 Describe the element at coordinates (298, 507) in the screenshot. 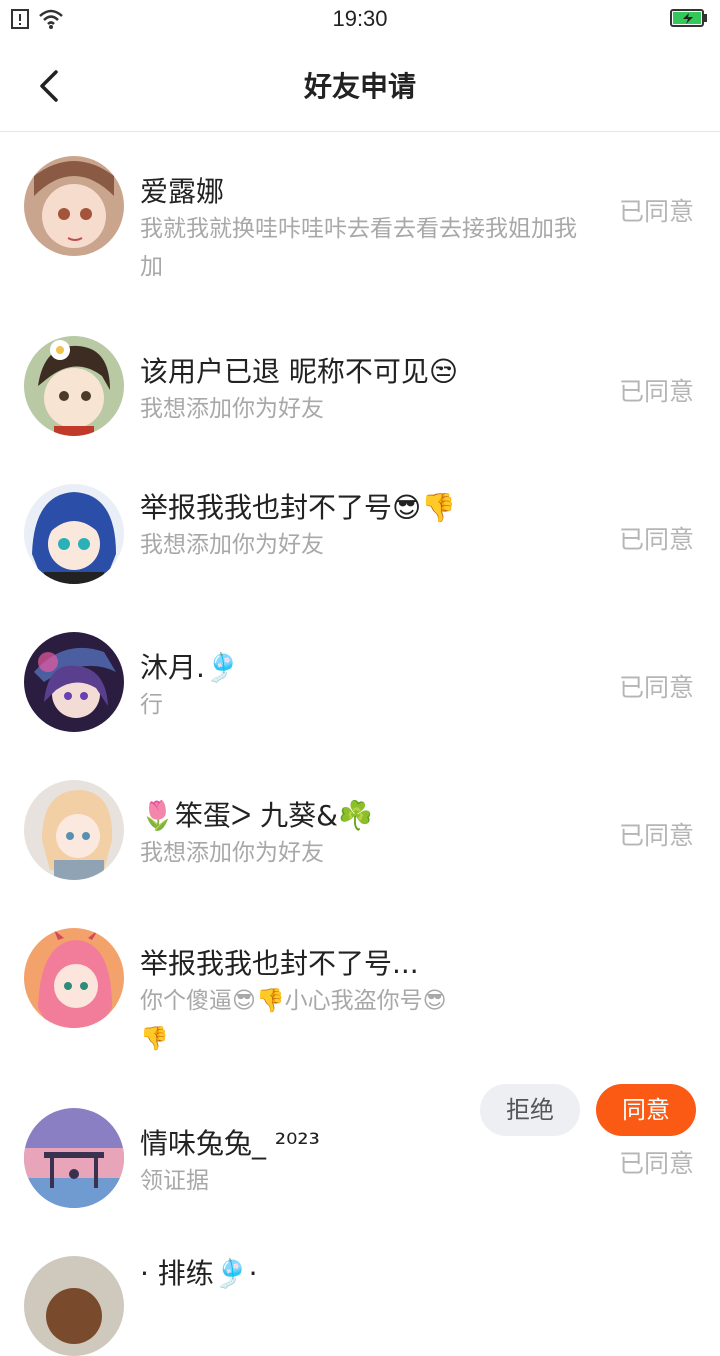

I see `requester-name: 举报我我也封不了号😎👎` at that location.